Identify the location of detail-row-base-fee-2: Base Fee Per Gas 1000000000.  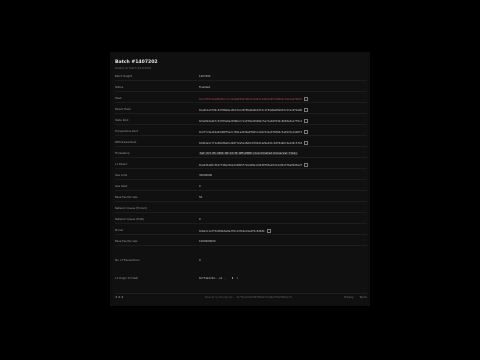
(241, 242).